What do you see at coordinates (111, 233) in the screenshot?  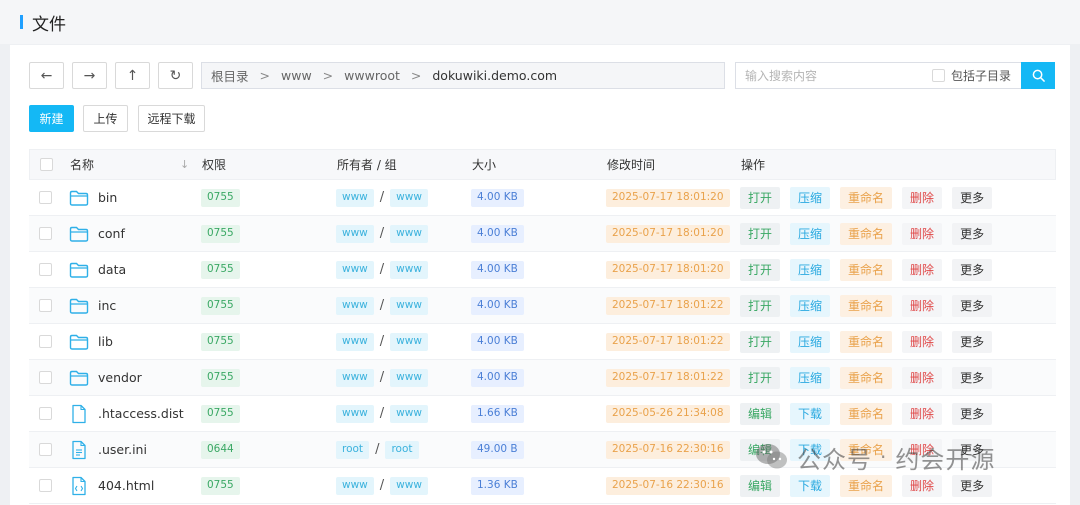 I see `file-name: conf` at bounding box center [111, 233].